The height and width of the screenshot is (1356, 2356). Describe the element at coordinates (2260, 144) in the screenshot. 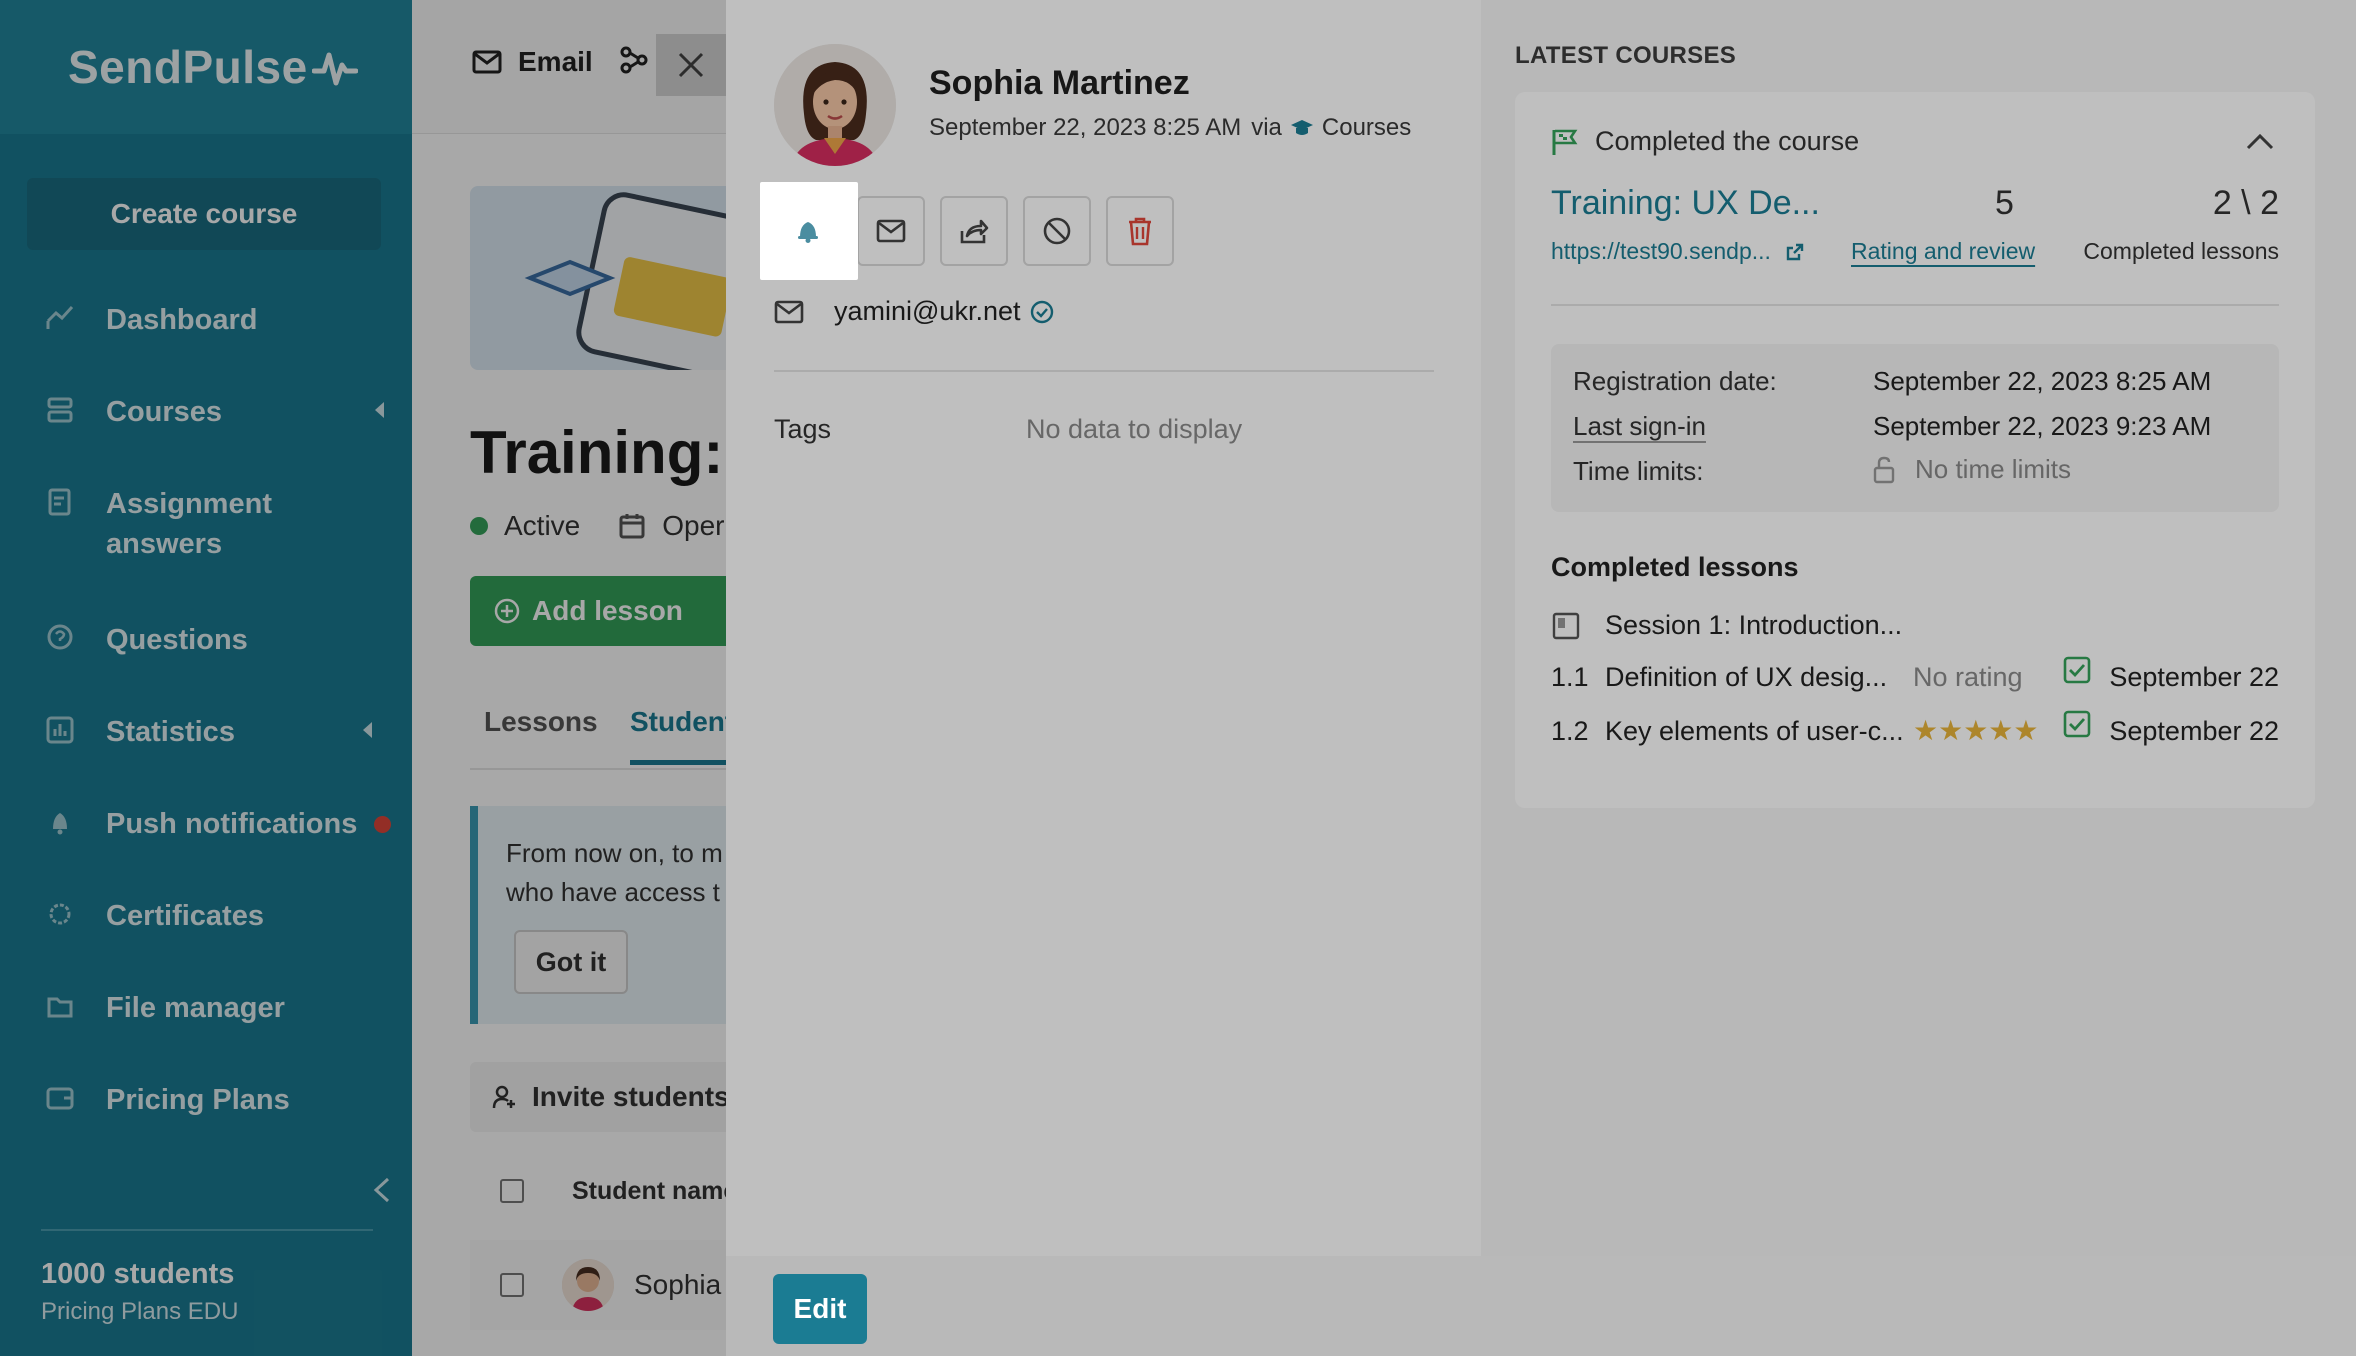

I see `chevron-up-icon` at that location.